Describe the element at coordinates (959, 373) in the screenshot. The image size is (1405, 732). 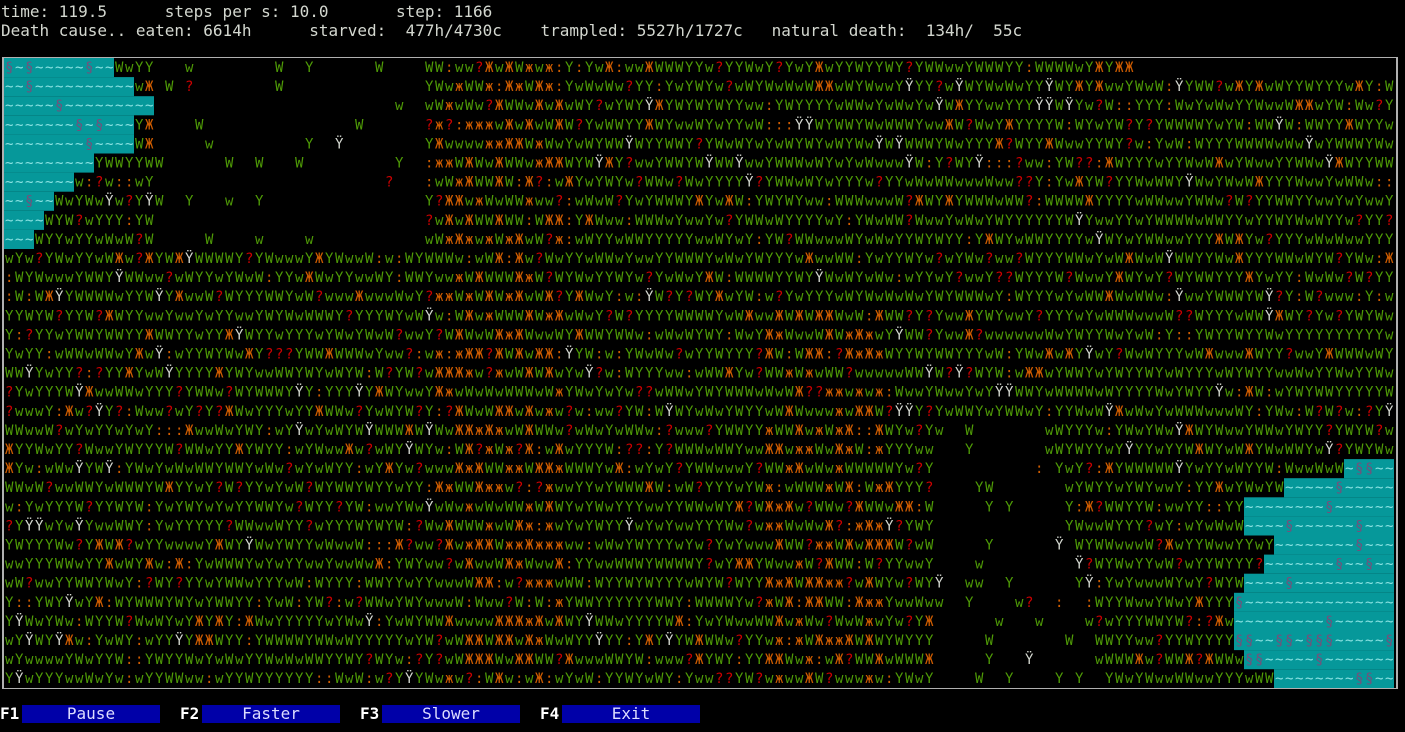
I see `svg-text: Ÿ` at that location.